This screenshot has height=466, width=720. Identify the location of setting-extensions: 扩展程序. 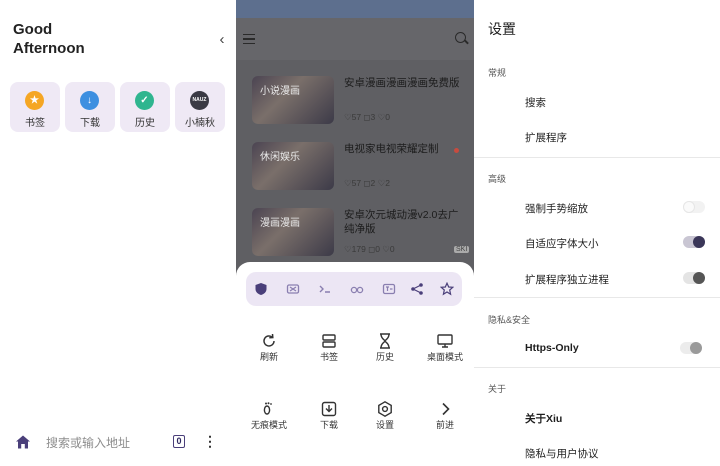
(546, 137).